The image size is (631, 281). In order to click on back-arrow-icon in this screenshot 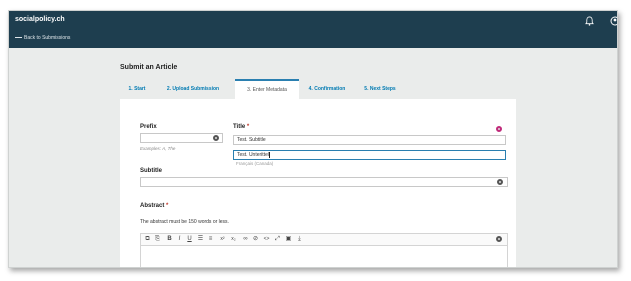, I will do `click(18, 38)`.